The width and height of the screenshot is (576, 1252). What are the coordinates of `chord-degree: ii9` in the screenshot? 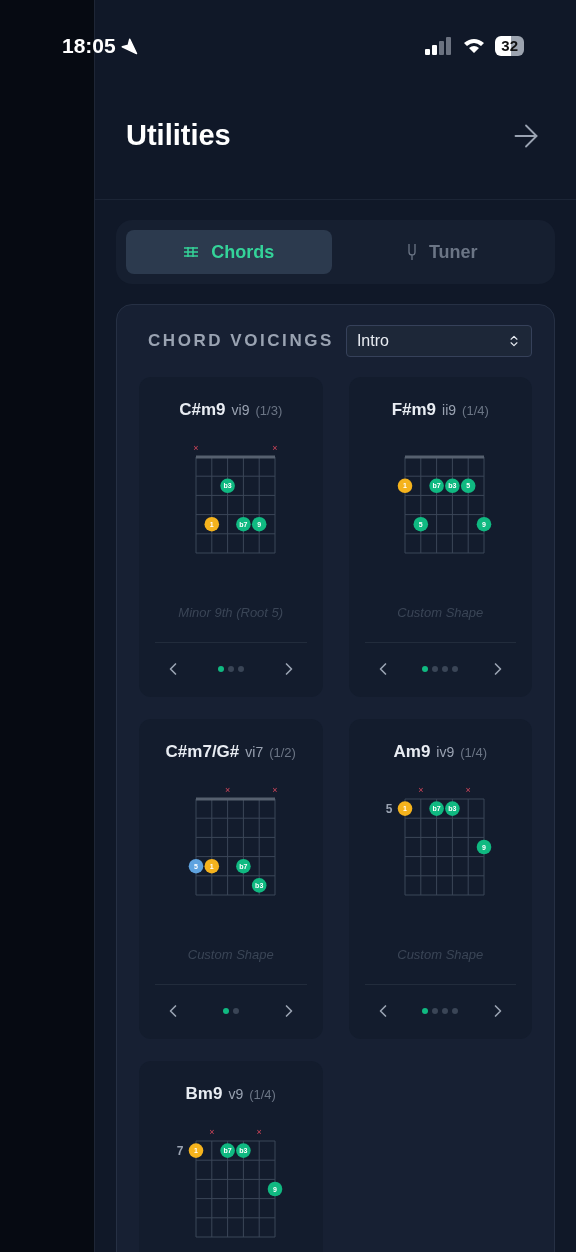 It's located at (449, 410).